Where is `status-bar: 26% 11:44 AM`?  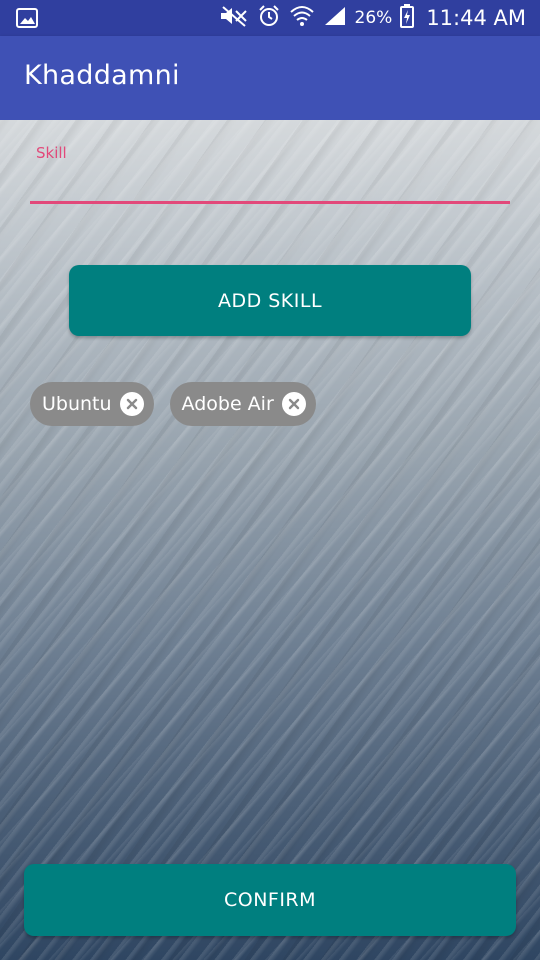
status-bar: 26% 11:44 AM is located at coordinates (270, 18).